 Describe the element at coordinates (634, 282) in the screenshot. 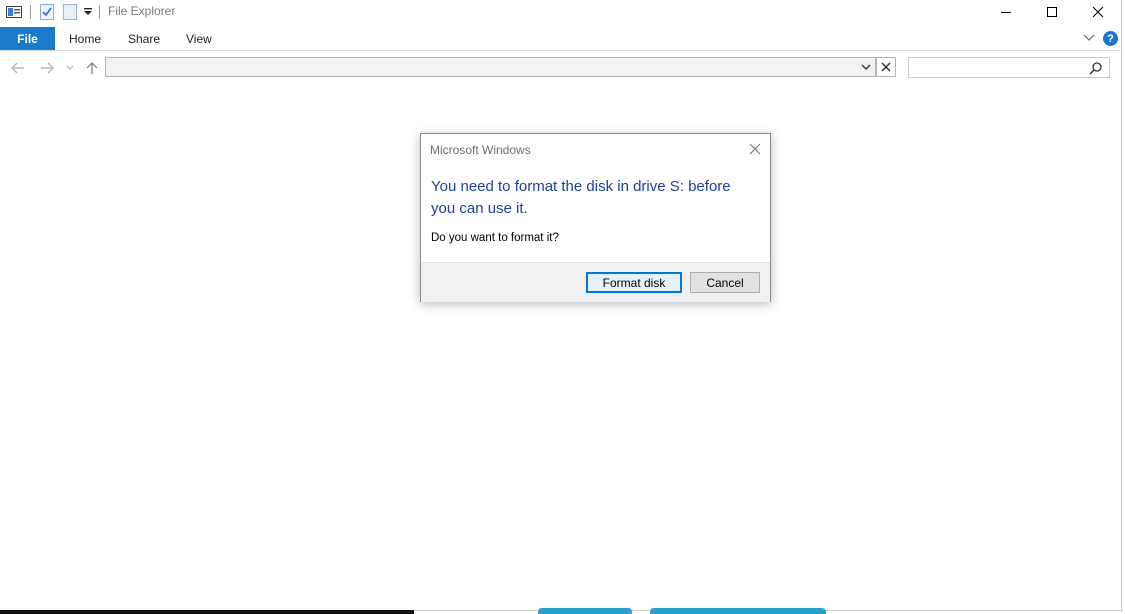

I see `format-disk-button: Format disk` at that location.